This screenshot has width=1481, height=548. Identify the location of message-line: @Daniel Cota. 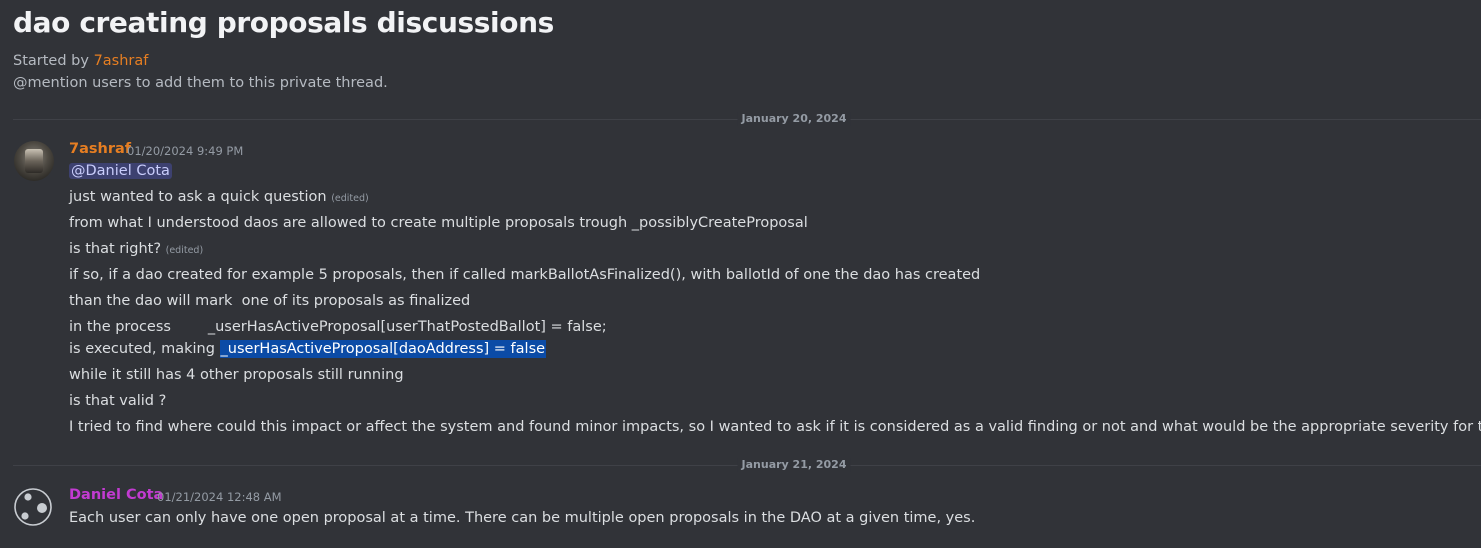
(120, 171).